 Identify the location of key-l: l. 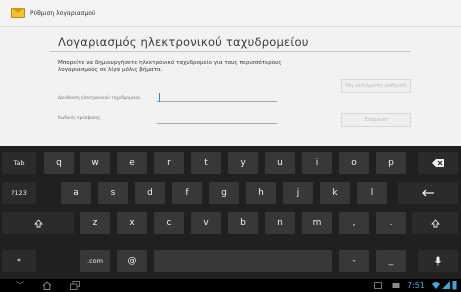
(372, 193).